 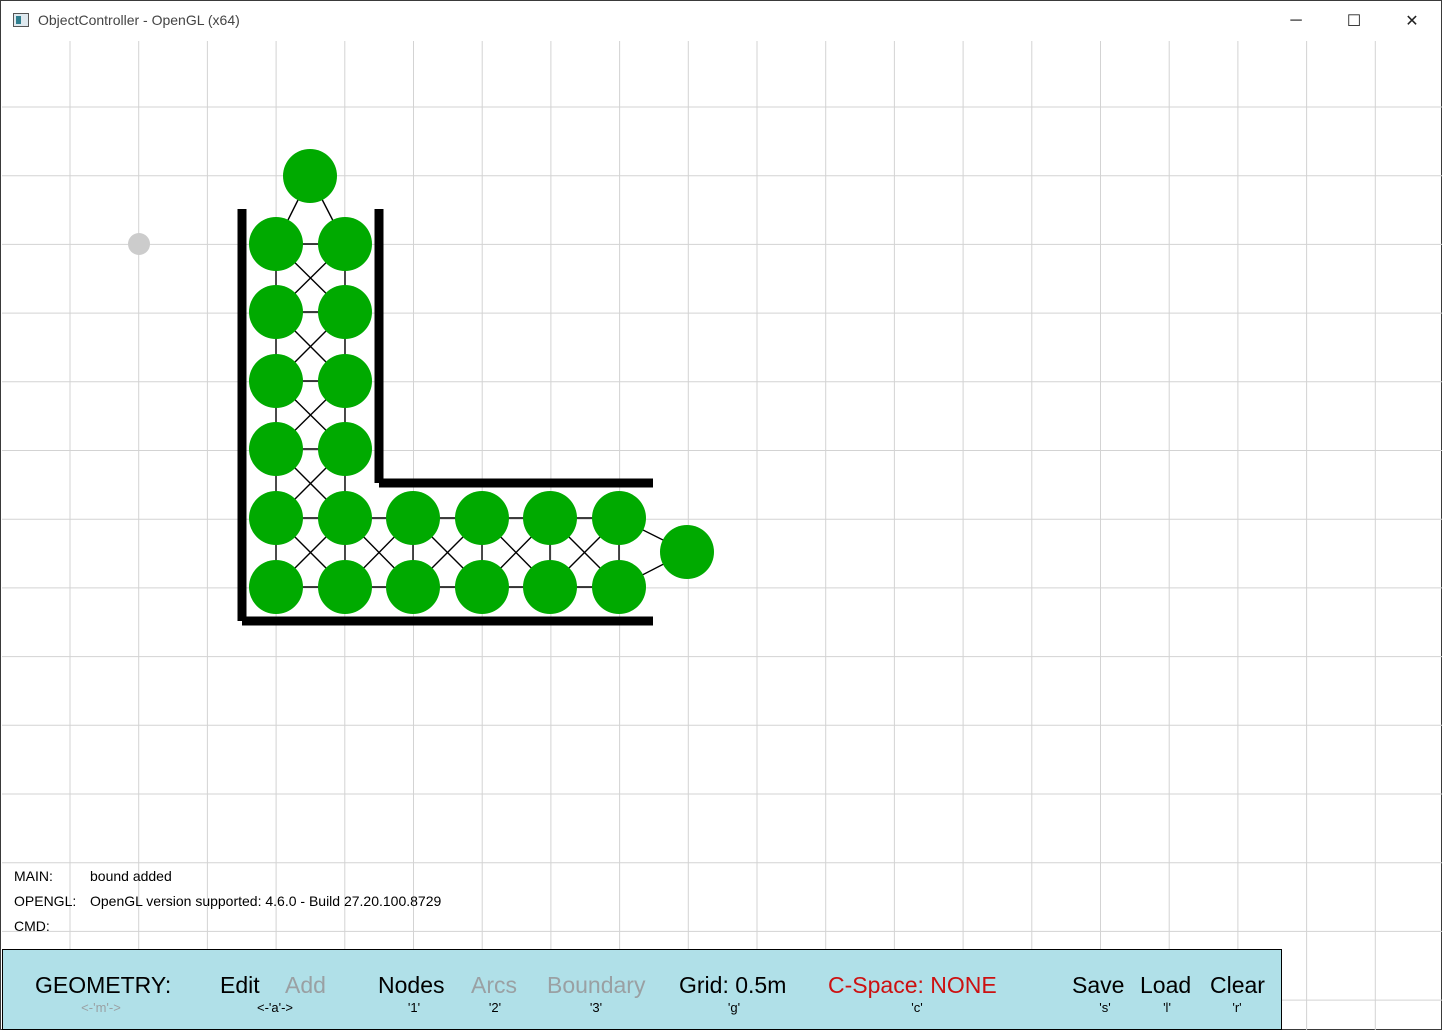 I want to click on cursor-dot-icon, so click(x=139, y=244).